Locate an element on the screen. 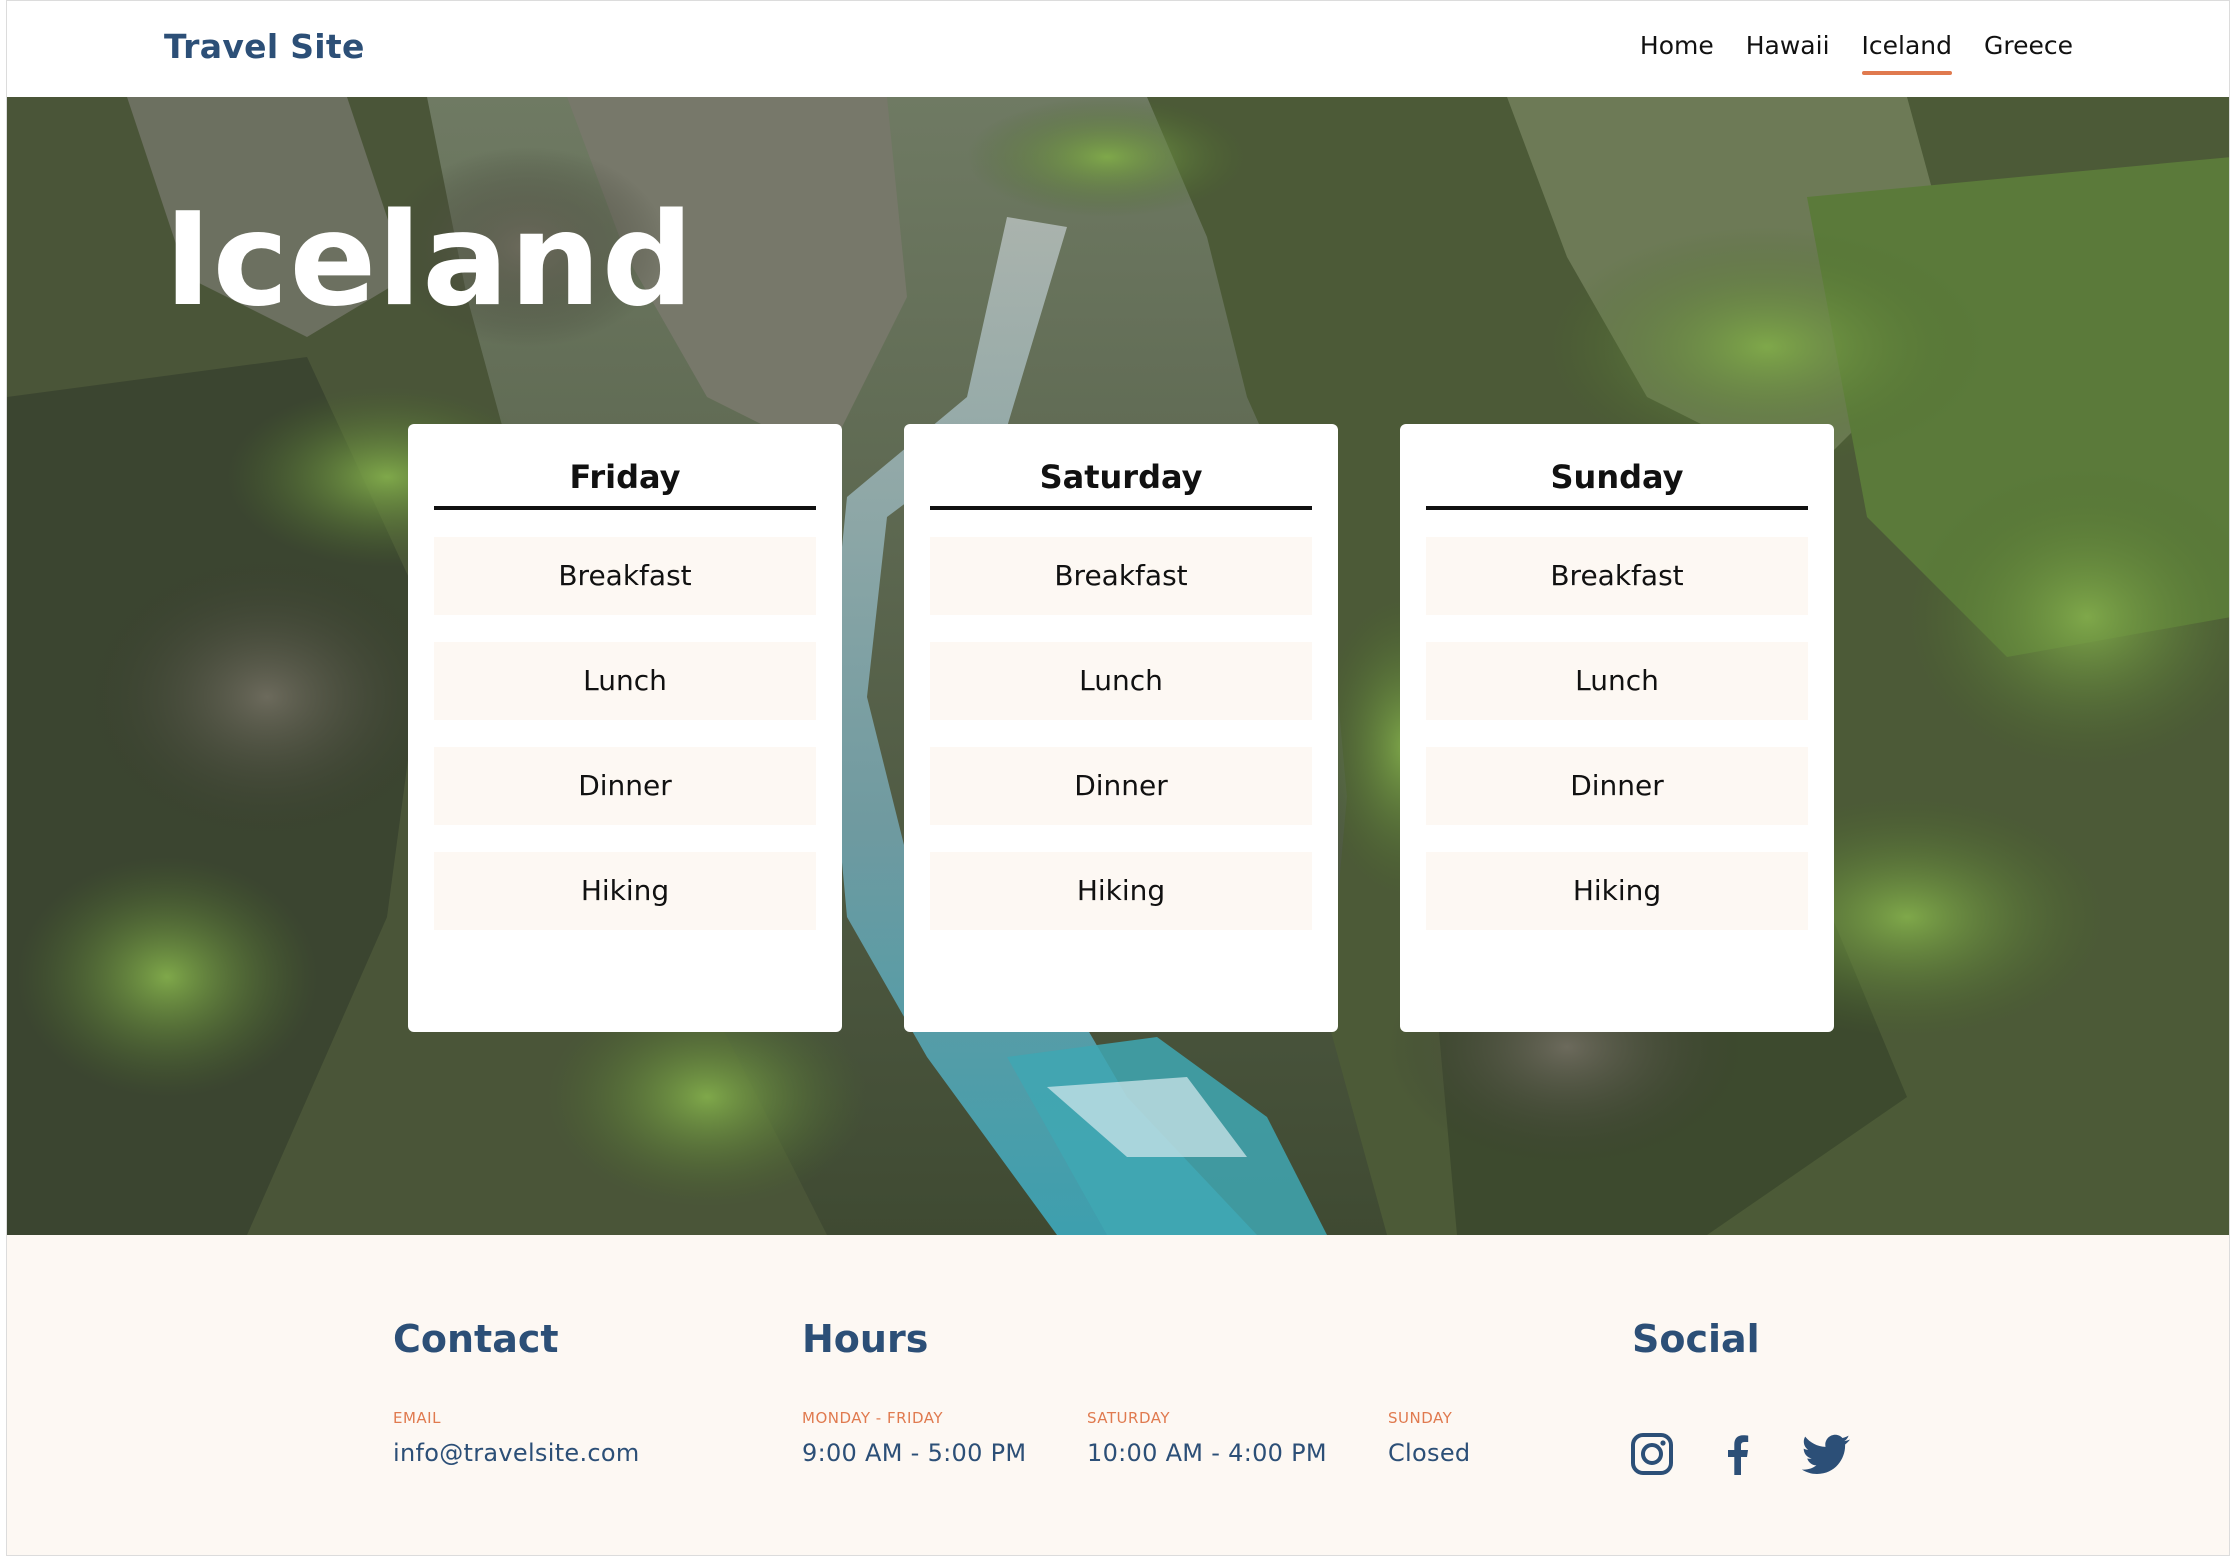 The image size is (2236, 1562). nav-hawaii: Hawaii is located at coordinates (1788, 51).